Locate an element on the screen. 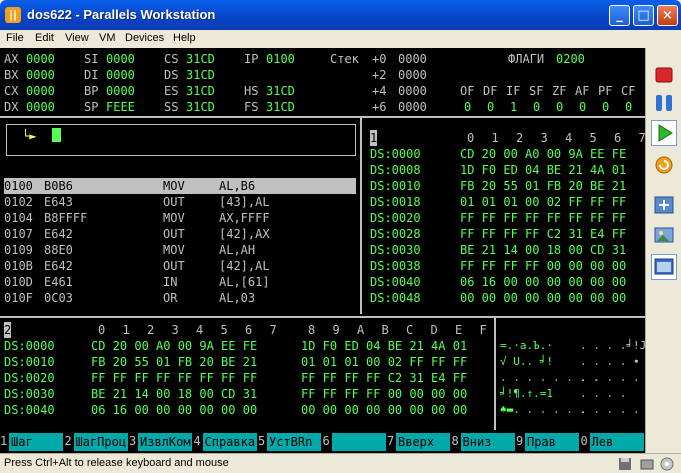 The width and height of the screenshot is (681, 473). disasm-operands: AL,B6 is located at coordinates (237, 186).